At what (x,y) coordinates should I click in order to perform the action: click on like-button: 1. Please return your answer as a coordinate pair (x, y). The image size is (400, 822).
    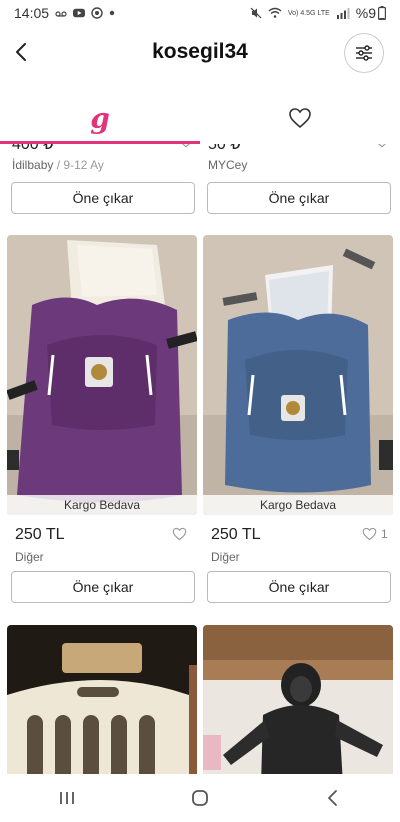
    Looking at the image, I should click on (375, 534).